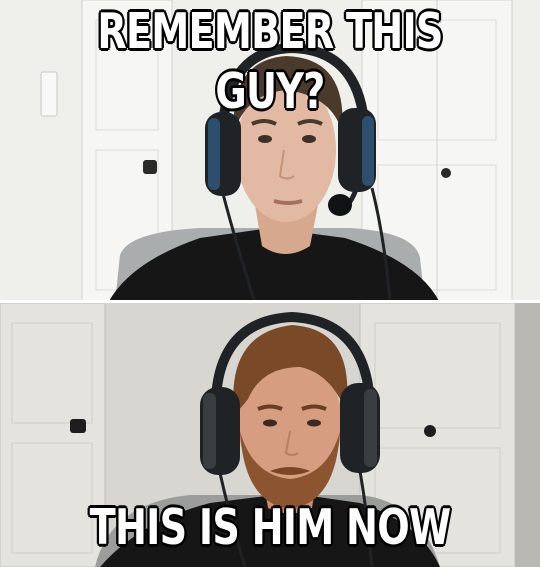 This screenshot has width=540, height=567. What do you see at coordinates (288, 202) in the screenshot?
I see `mouth` at bounding box center [288, 202].